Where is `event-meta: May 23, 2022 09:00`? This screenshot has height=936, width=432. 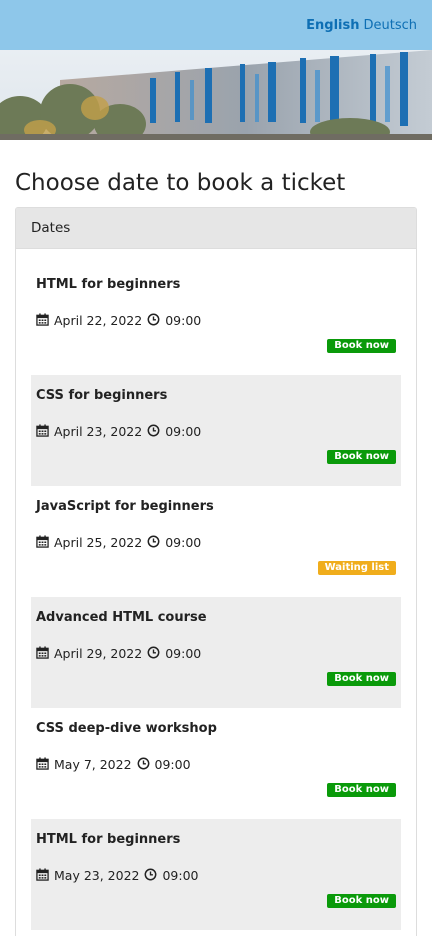
event-meta: May 23, 2022 09:00 is located at coordinates (216, 875).